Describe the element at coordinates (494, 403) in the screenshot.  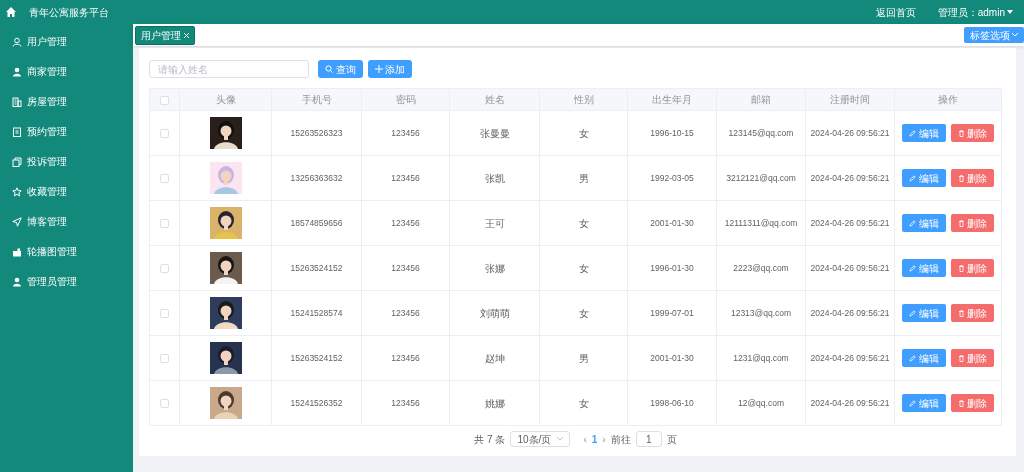
I see `name-cell: 姚娜` at that location.